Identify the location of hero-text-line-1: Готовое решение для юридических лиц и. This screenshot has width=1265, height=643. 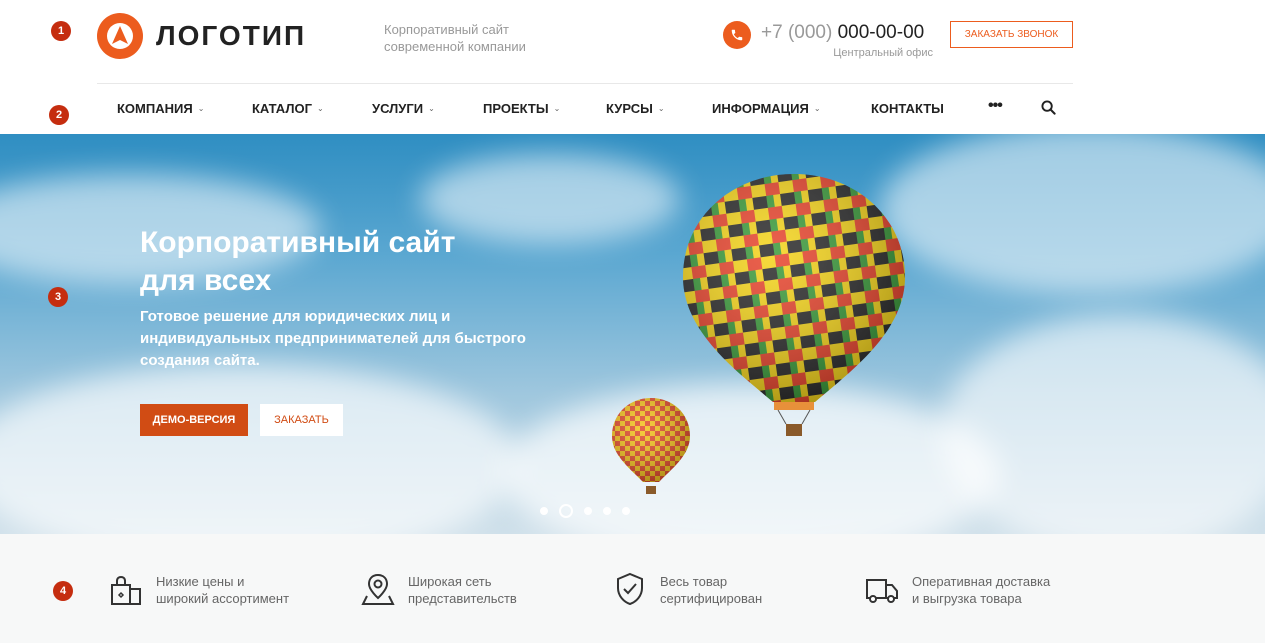
(295, 316).